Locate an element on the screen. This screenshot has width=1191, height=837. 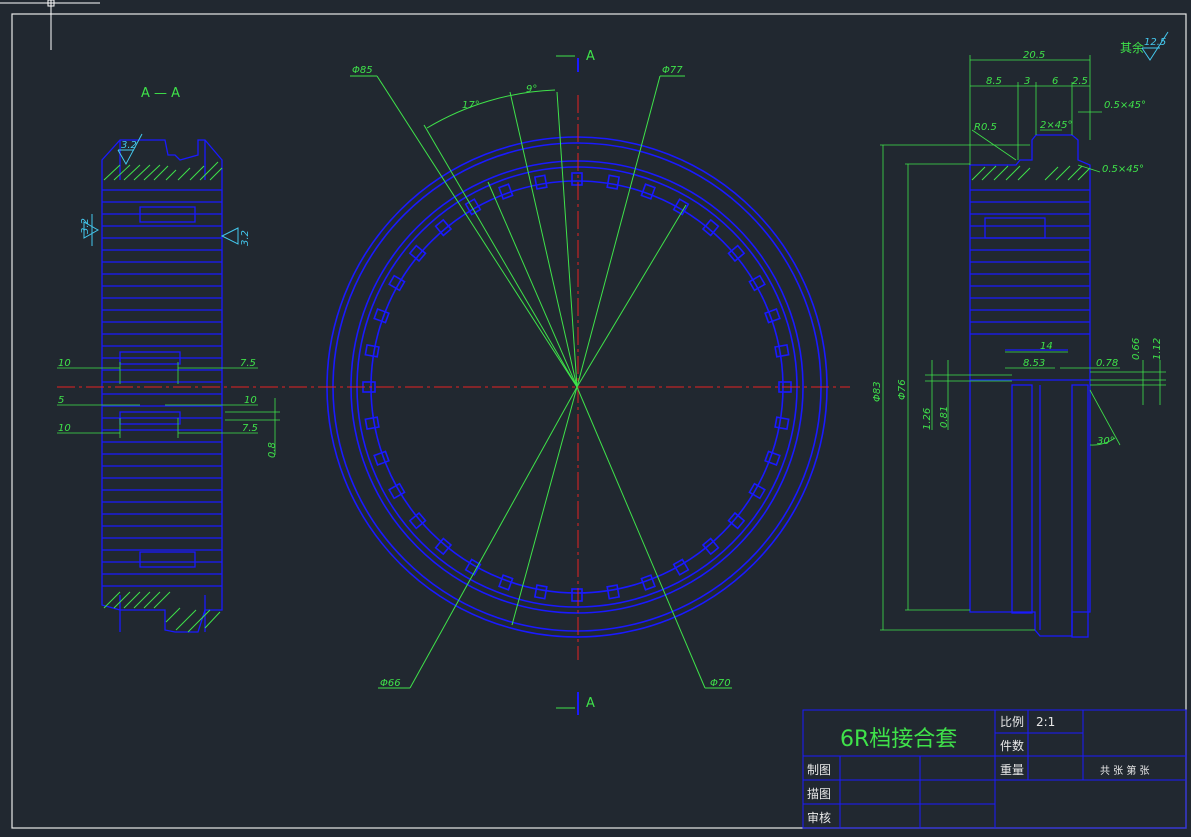
dim-dia83: Φ83 is located at coordinates (877, 391).